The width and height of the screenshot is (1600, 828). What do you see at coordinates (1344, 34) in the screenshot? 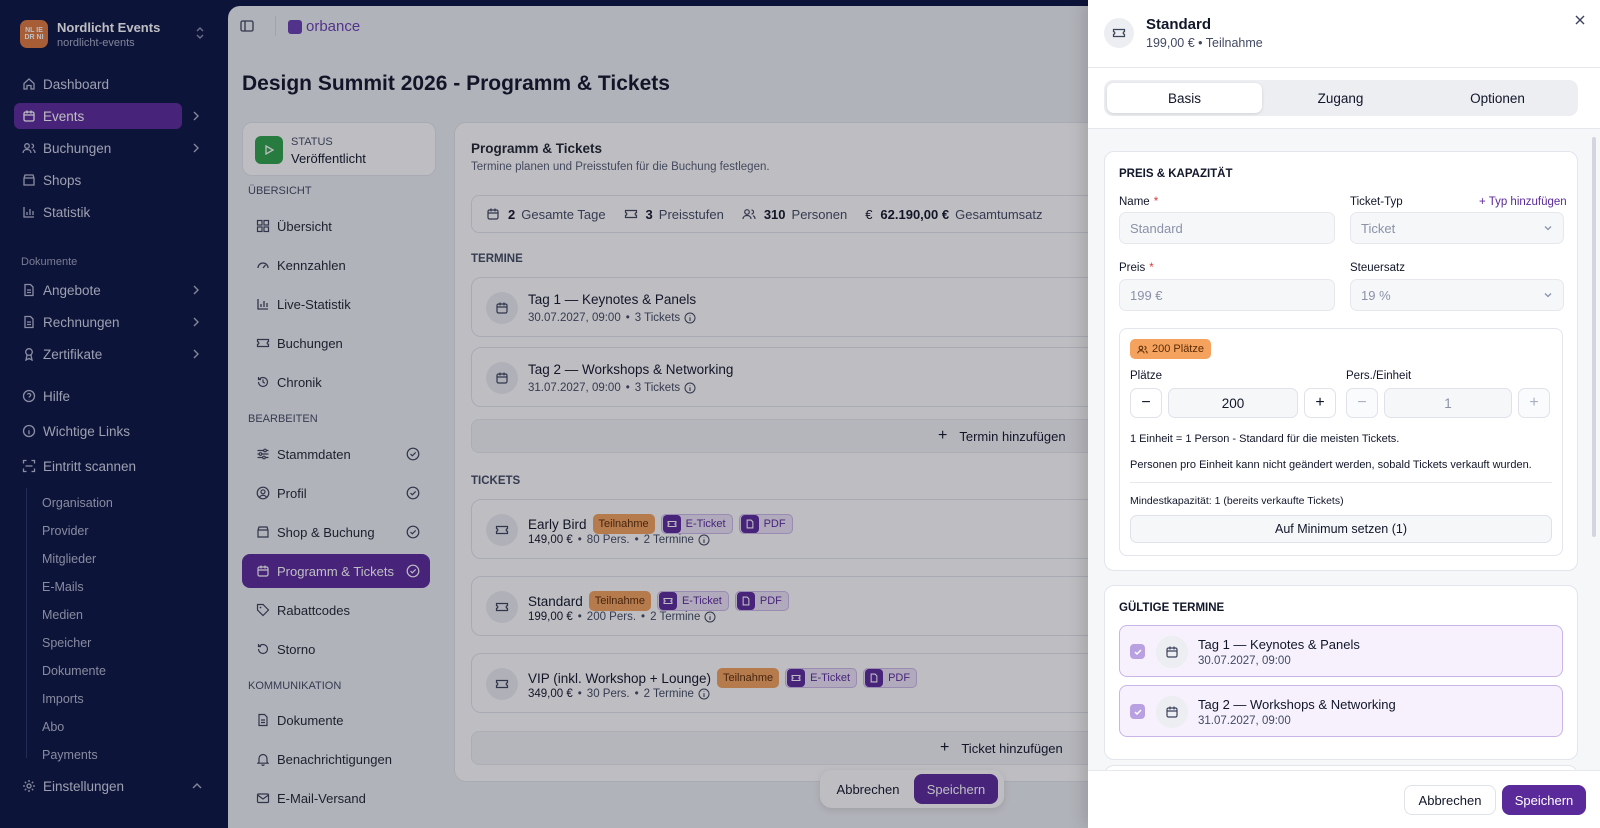
I see `panel-header: Standard 199,00 € • Teilnahme` at bounding box center [1344, 34].